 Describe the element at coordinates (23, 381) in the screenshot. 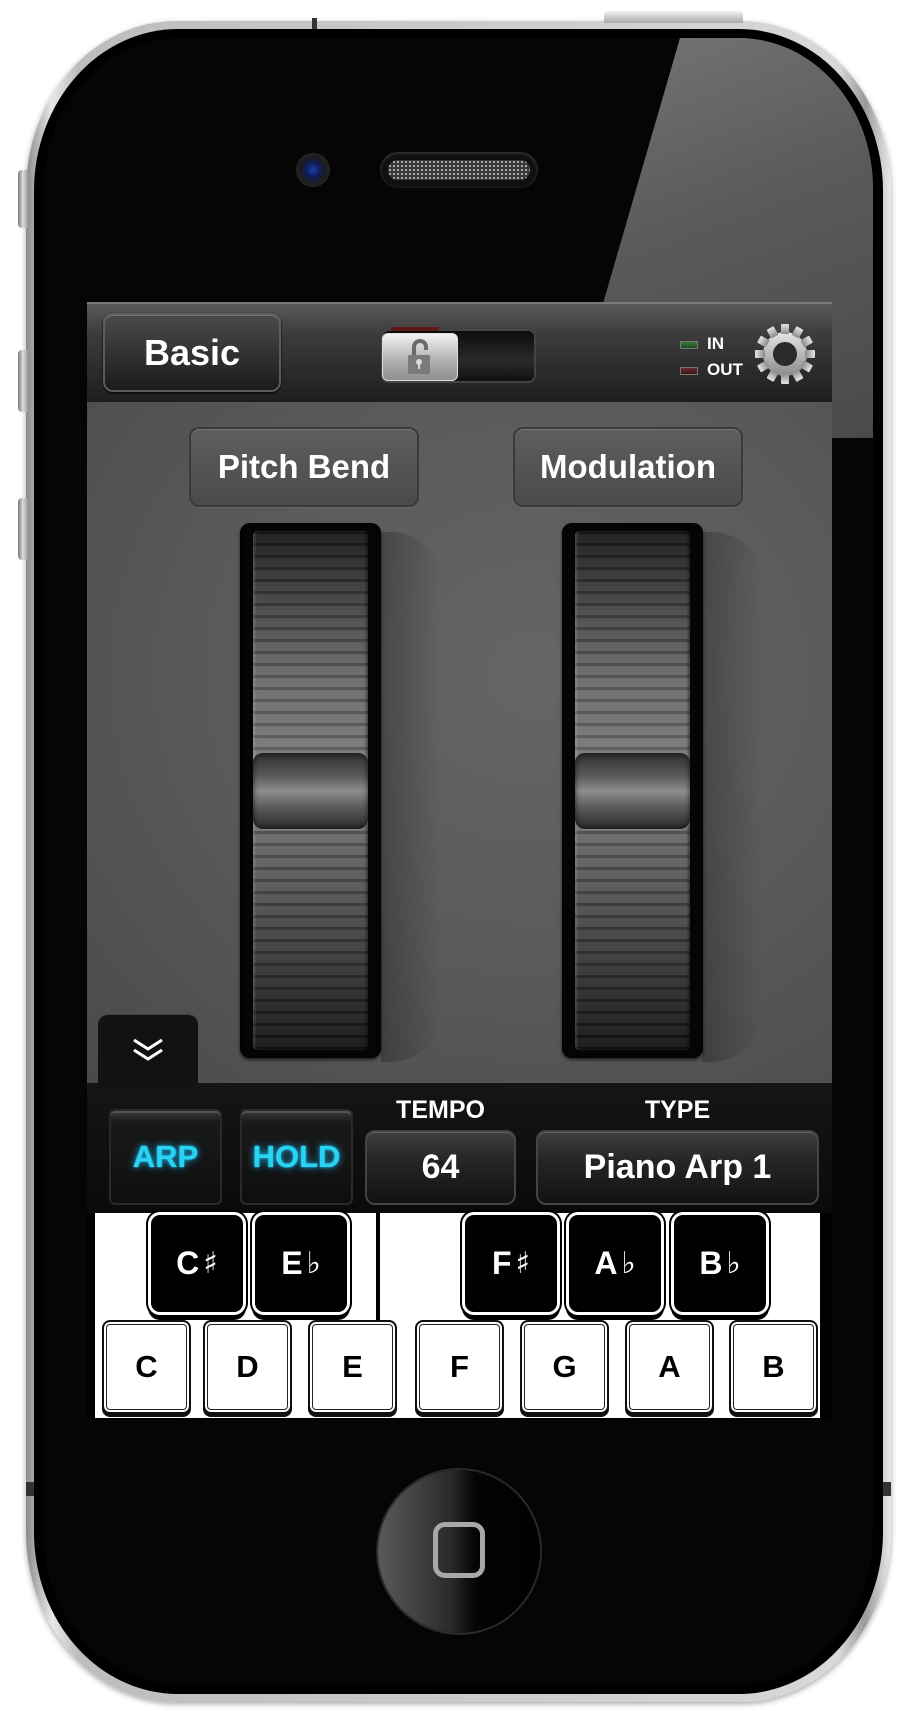

I see `volume-up-button` at that location.